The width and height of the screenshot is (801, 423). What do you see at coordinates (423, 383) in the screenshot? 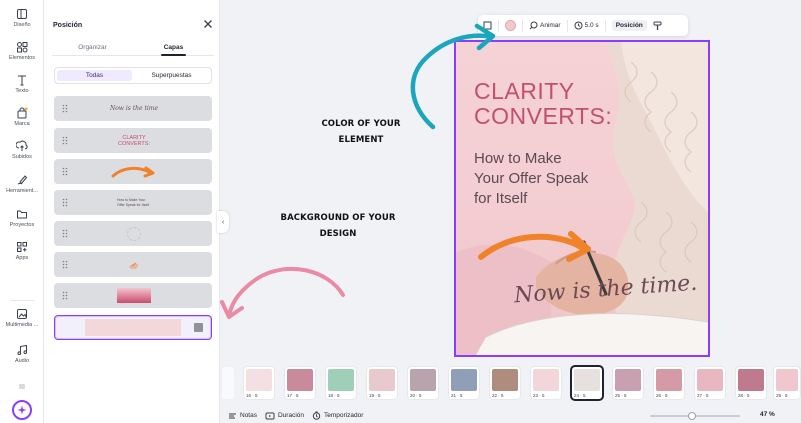
I see `page-thumbnail: 20 · 5` at bounding box center [423, 383].